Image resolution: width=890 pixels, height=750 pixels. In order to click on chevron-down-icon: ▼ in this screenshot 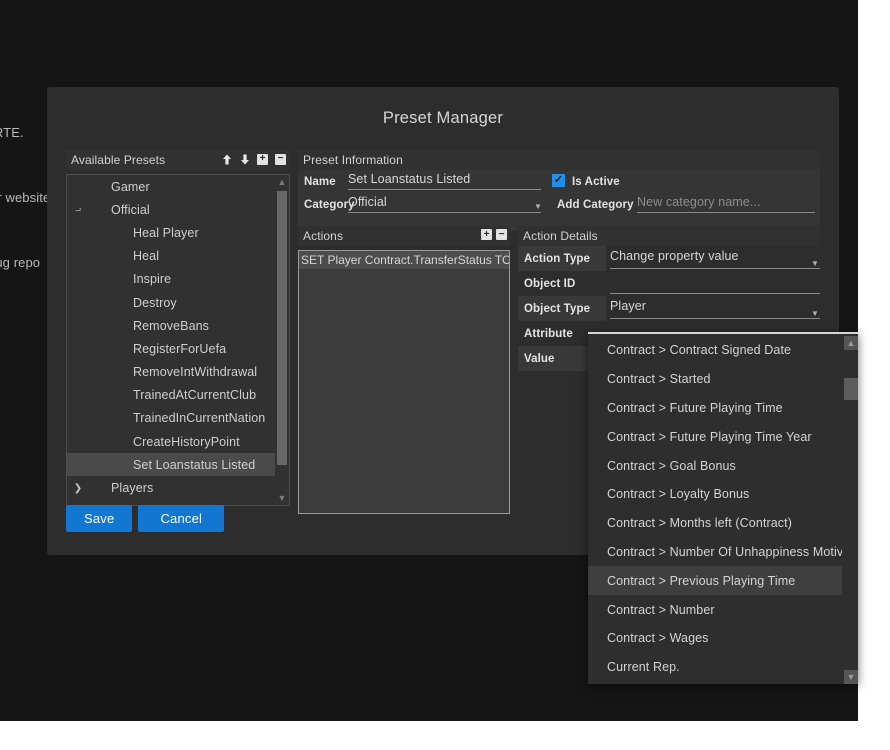, I will do `click(538, 207)`.